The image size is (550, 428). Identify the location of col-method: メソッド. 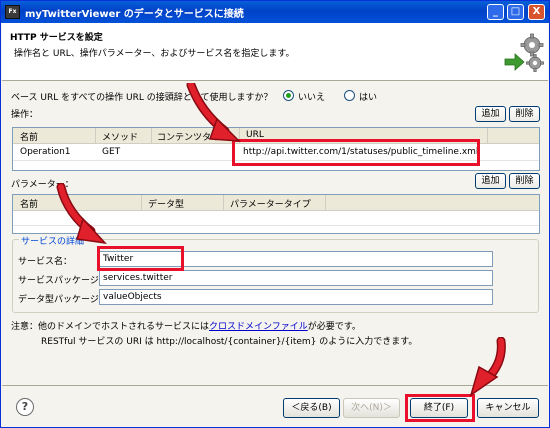
(120, 136).